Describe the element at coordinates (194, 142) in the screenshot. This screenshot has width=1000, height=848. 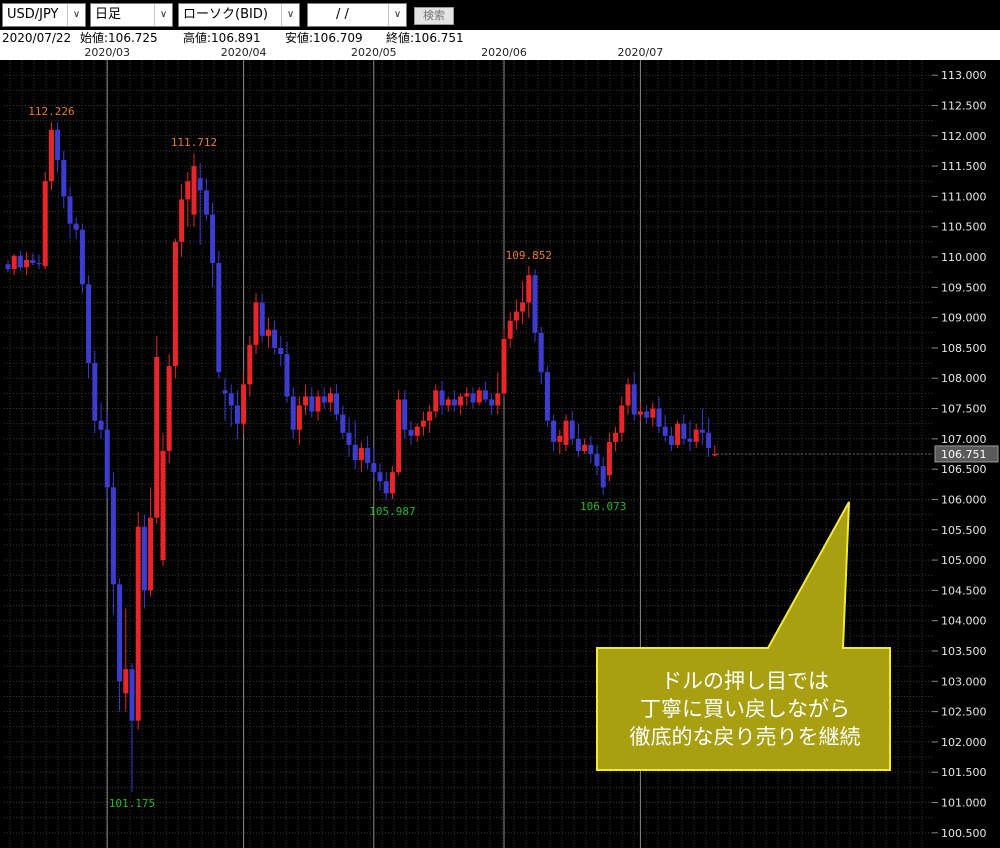
I see `peak-label: 111.712` at that location.